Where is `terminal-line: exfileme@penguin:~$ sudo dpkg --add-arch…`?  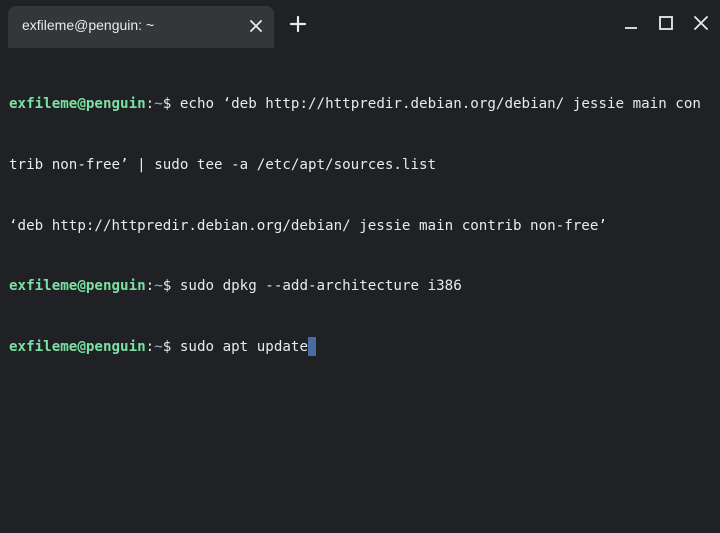
terminal-line: exfileme@penguin:~$ sudo dpkg --add-arch… is located at coordinates (355, 286).